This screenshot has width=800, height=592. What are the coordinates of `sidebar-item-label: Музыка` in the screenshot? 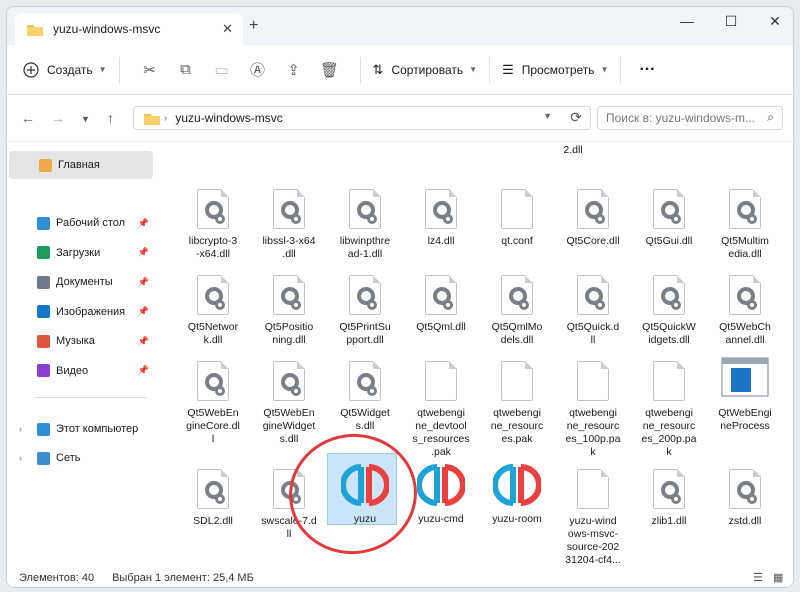 It's located at (75, 341).